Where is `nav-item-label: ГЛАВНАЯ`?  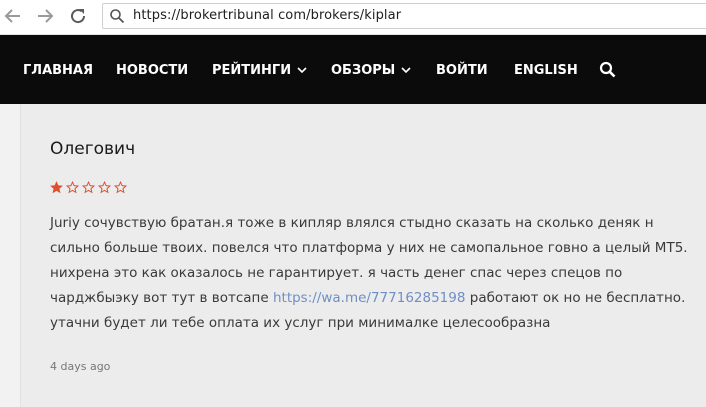 nav-item-label: ГЛАВНАЯ is located at coordinates (58, 70).